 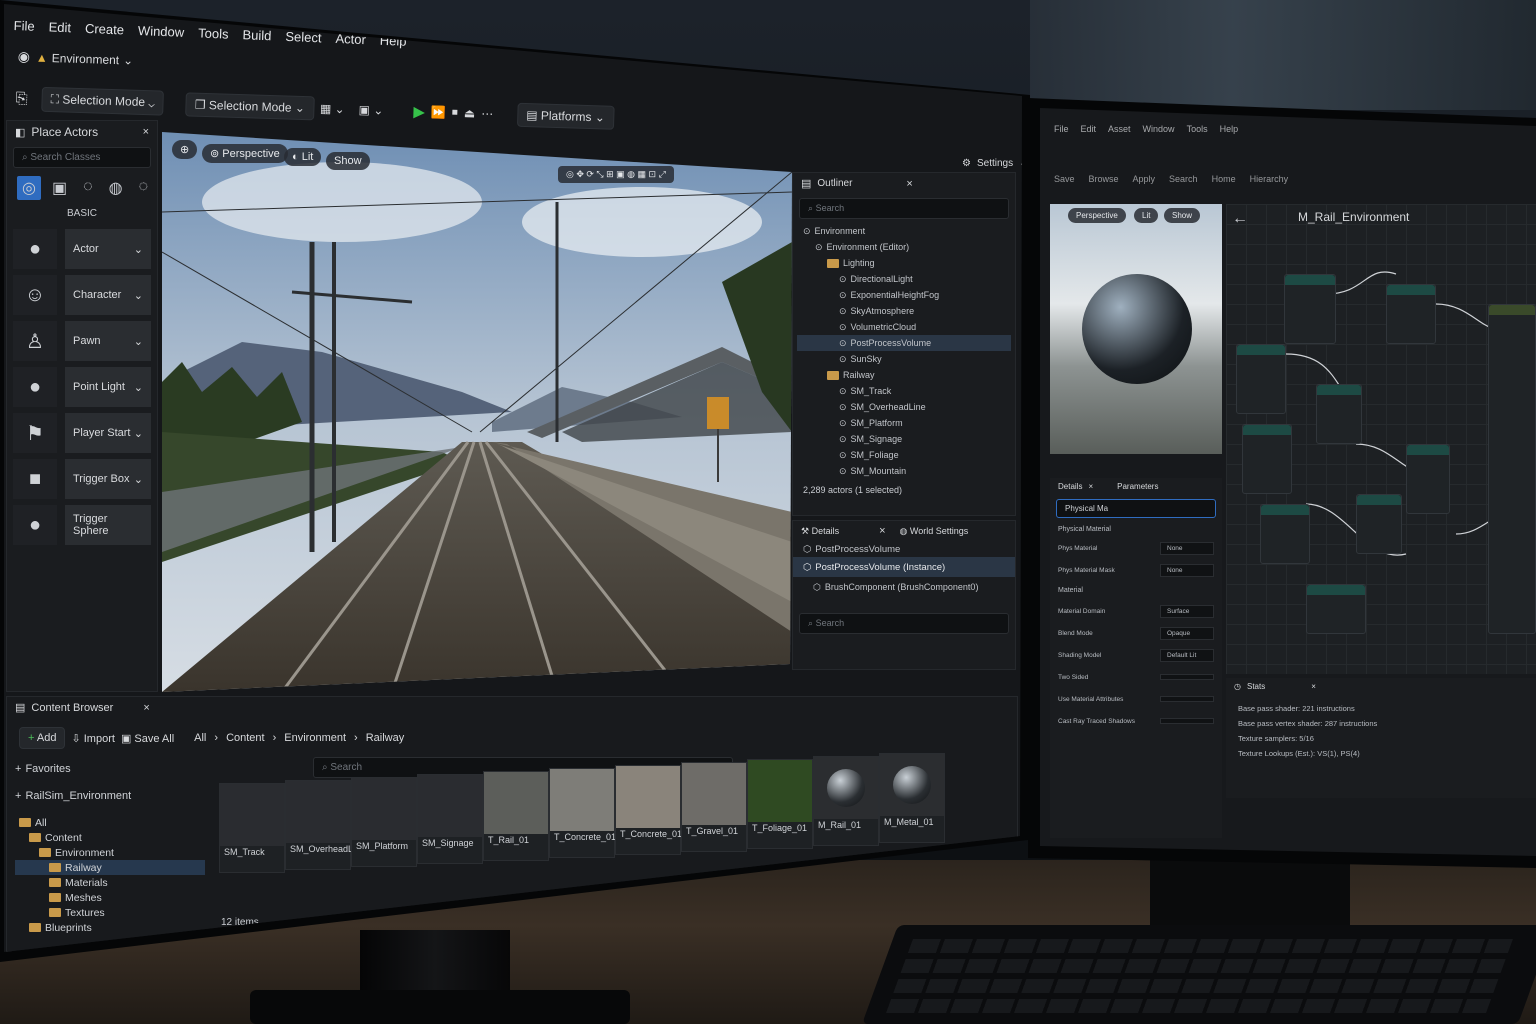 What do you see at coordinates (904, 311) in the screenshot?
I see `outliner-row: ⊙ SkyAtmosphere` at bounding box center [904, 311].